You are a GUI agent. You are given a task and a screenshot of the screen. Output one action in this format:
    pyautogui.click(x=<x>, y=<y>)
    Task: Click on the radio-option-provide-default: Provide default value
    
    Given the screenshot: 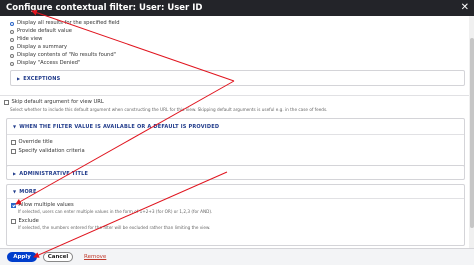 What is the action you would take?
    pyautogui.click(x=41, y=31)
    